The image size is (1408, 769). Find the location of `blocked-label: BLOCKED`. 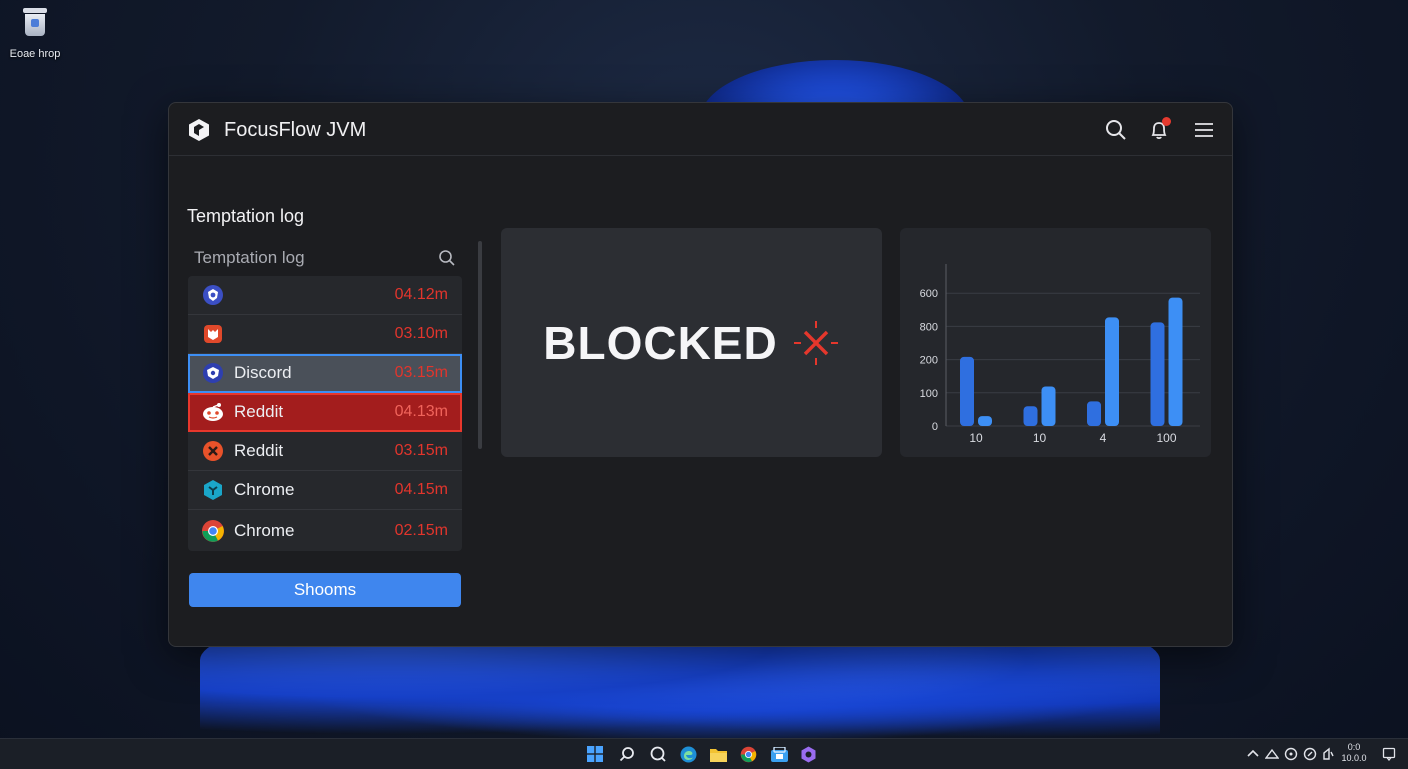

blocked-label: BLOCKED is located at coordinates (660, 342).